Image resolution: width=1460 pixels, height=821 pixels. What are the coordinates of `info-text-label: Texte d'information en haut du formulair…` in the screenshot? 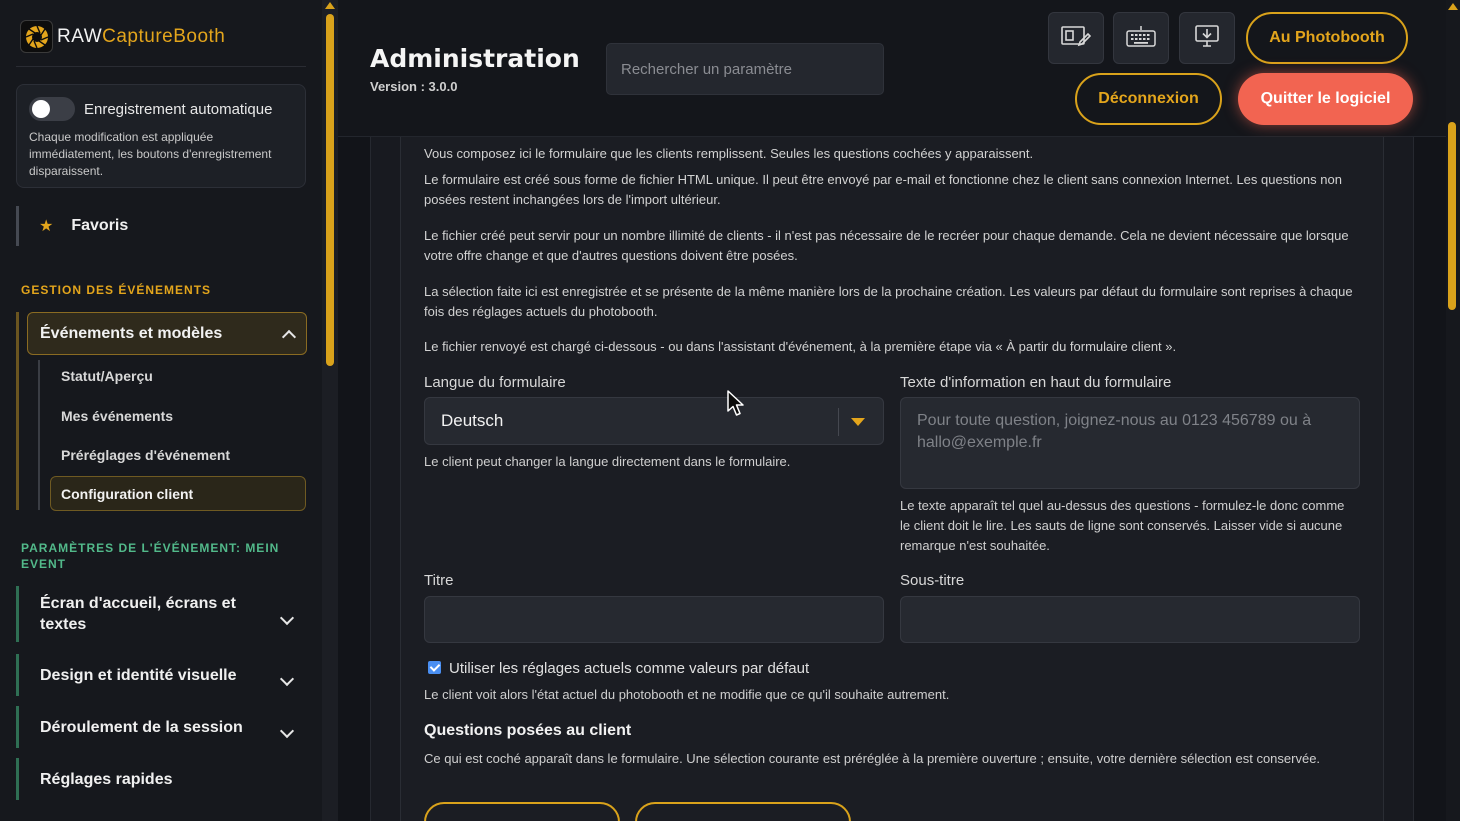 It's located at (1036, 382).